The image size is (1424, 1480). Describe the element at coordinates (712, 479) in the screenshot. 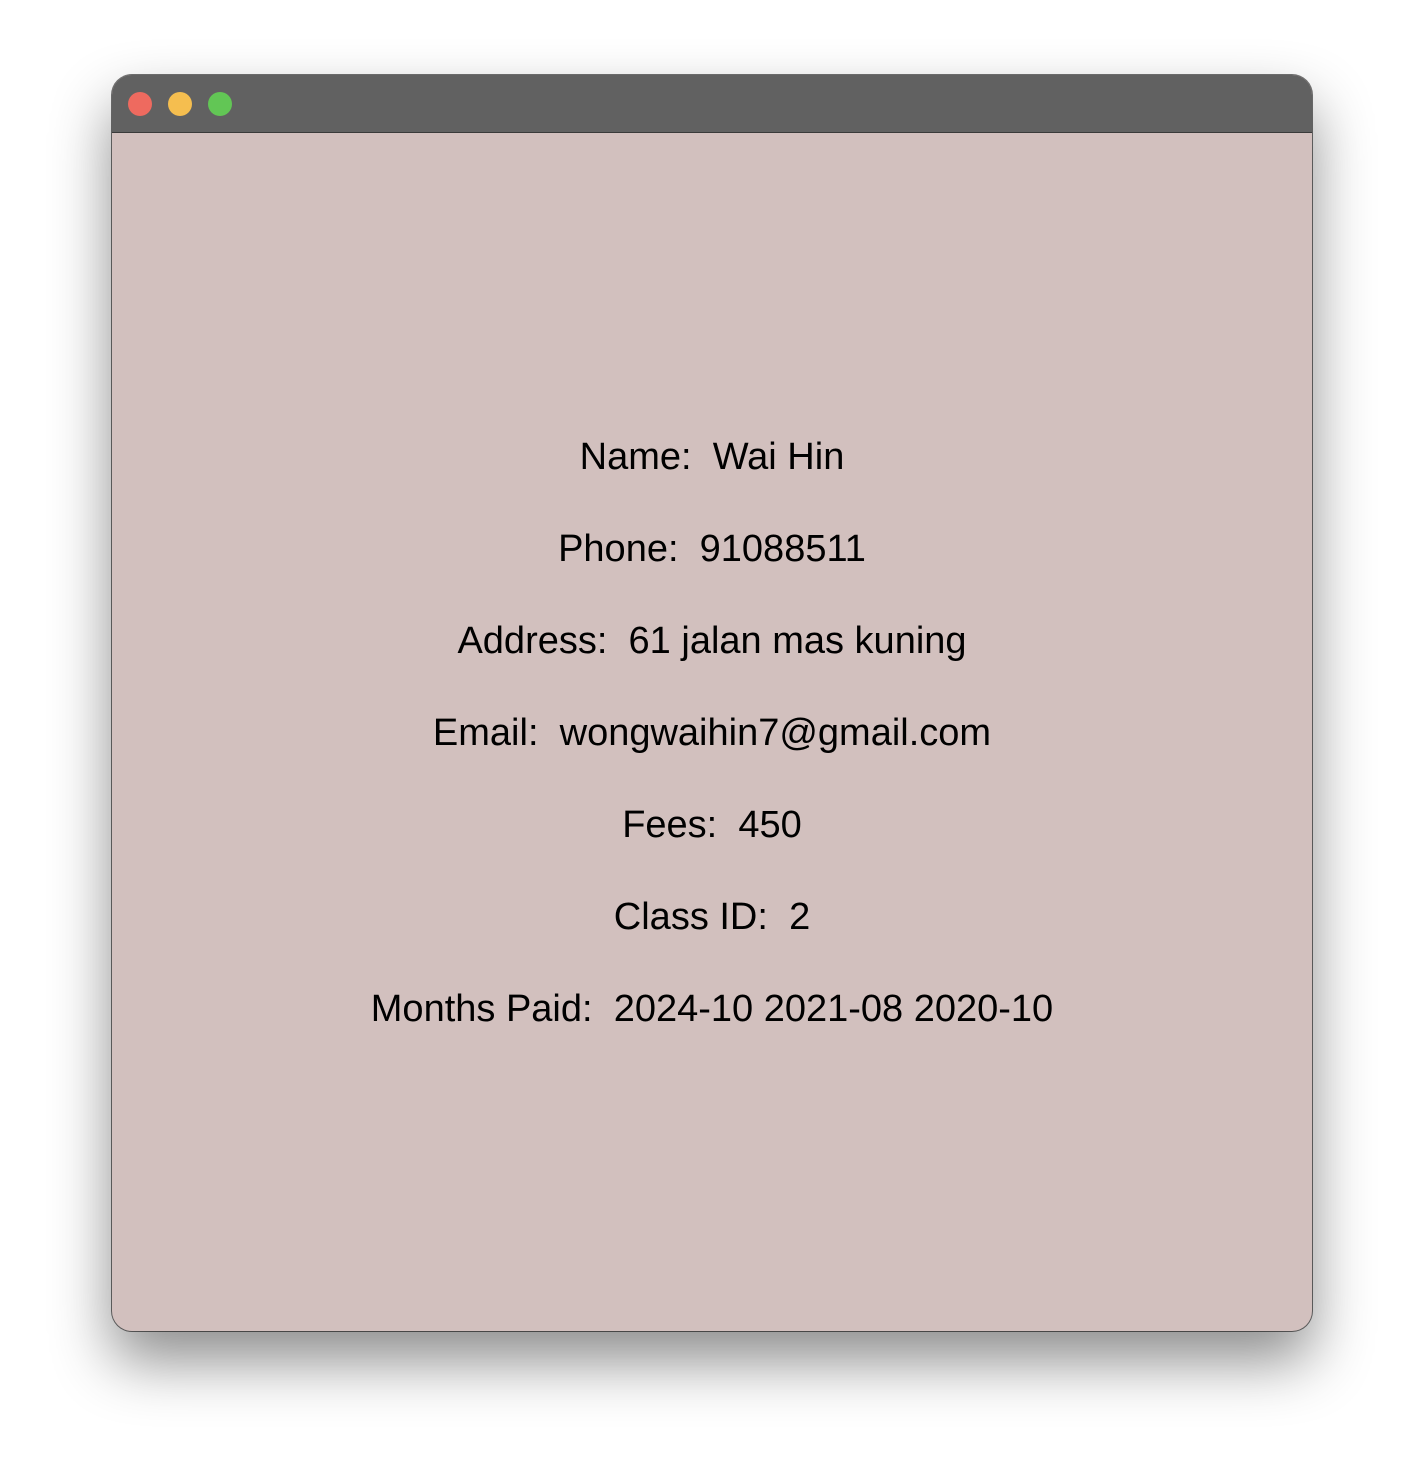

I see `name-row: Name: Wai Hin` at that location.